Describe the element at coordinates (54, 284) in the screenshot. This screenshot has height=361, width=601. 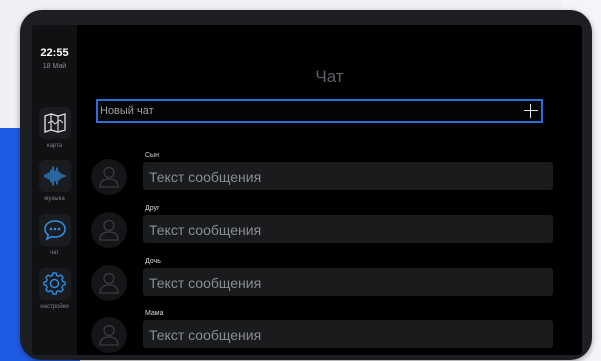
I see `gear-icon` at that location.